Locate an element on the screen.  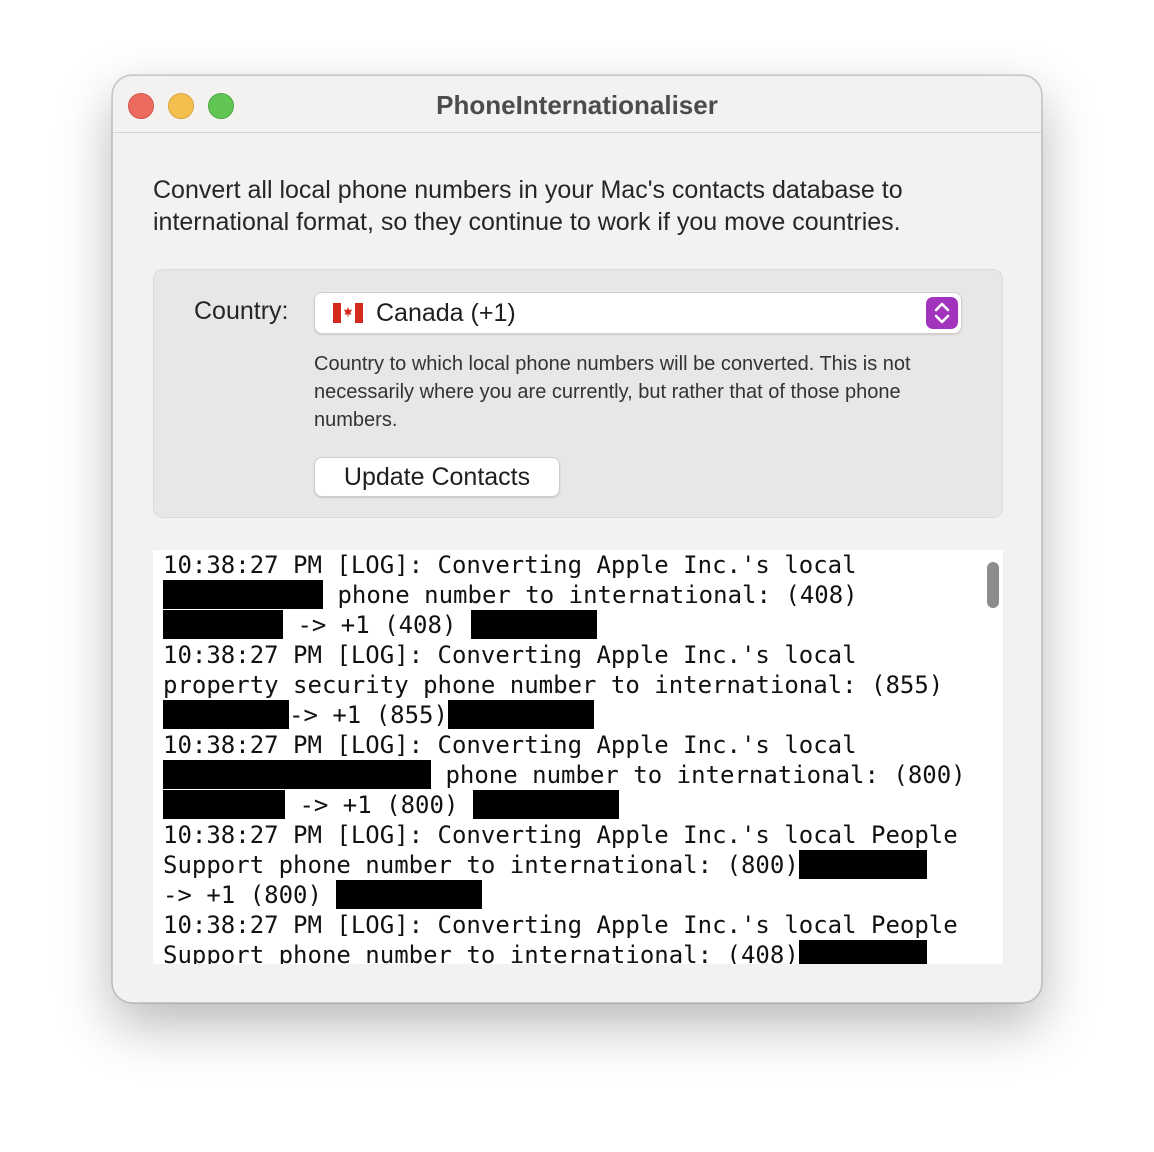
country-label: Country: is located at coordinates (241, 311).